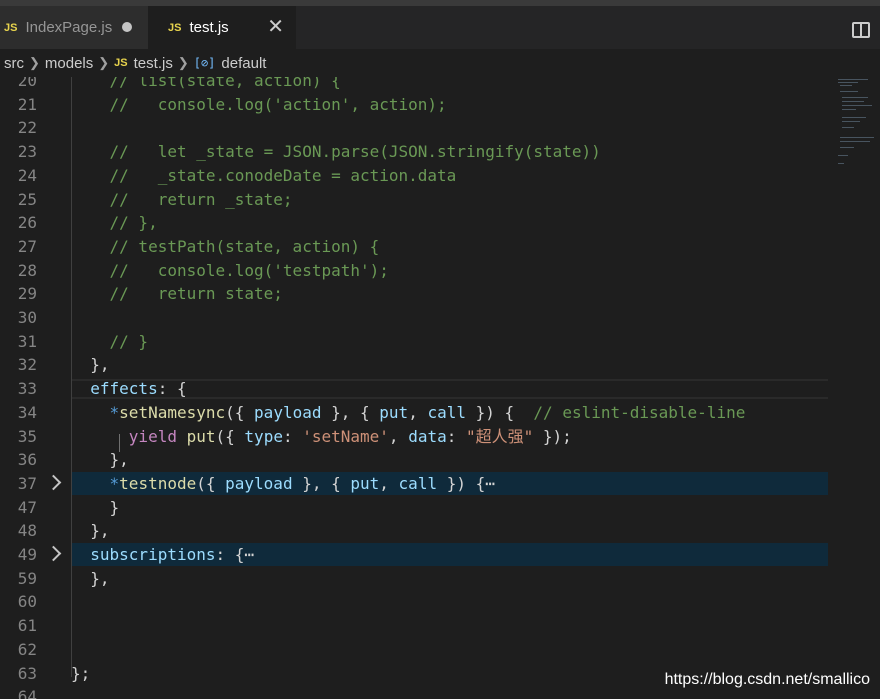  Describe the element at coordinates (69, 27) in the screenshot. I see `tab-label: IndexPage.js` at that location.